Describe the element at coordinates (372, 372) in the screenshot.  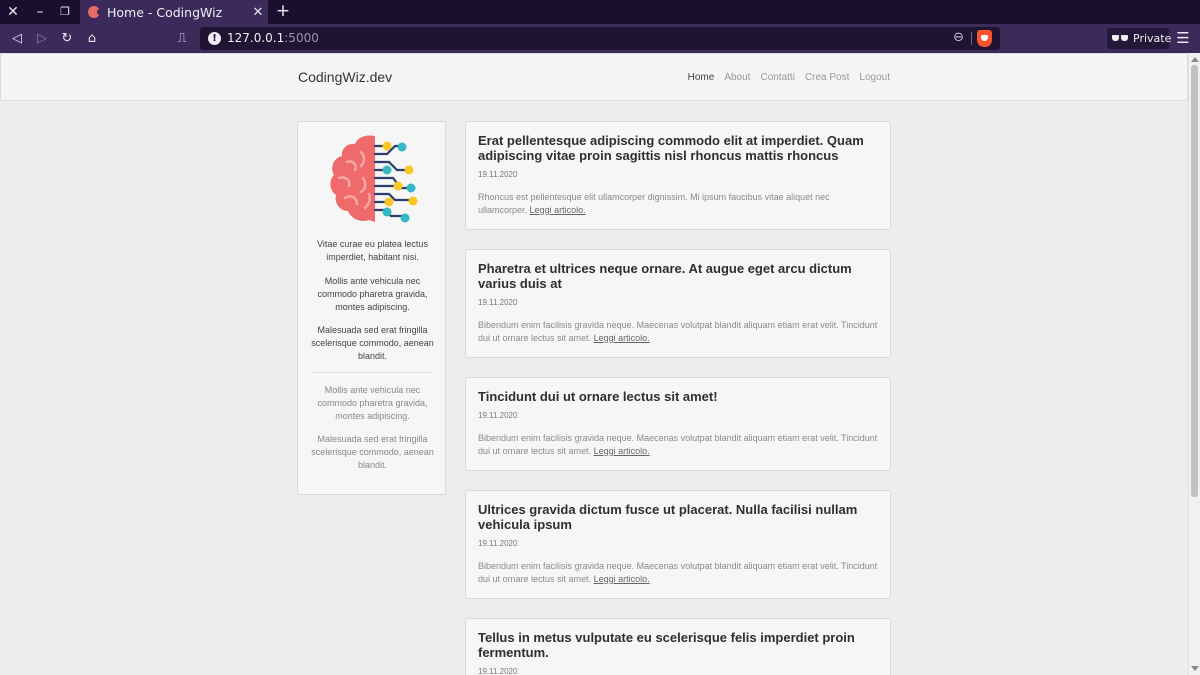
I see `sidebar-divider` at that location.